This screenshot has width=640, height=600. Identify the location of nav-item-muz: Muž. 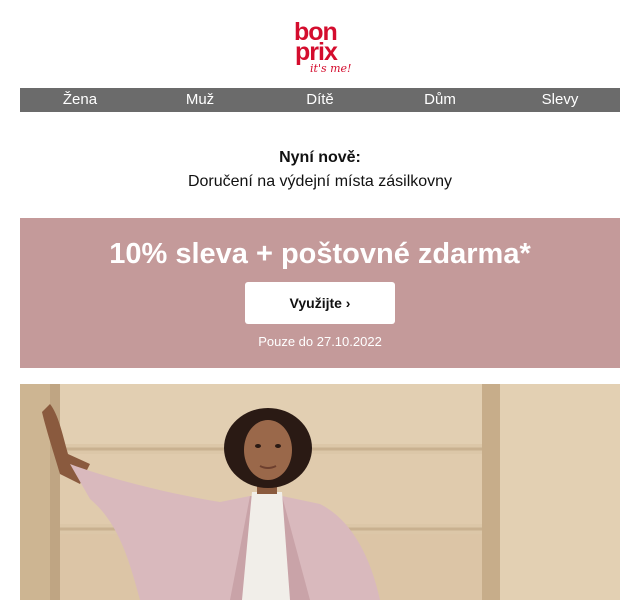
(200, 100).